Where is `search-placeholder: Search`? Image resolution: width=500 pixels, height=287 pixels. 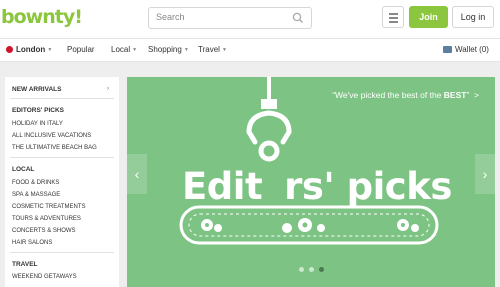 search-placeholder: Search is located at coordinates (170, 17).